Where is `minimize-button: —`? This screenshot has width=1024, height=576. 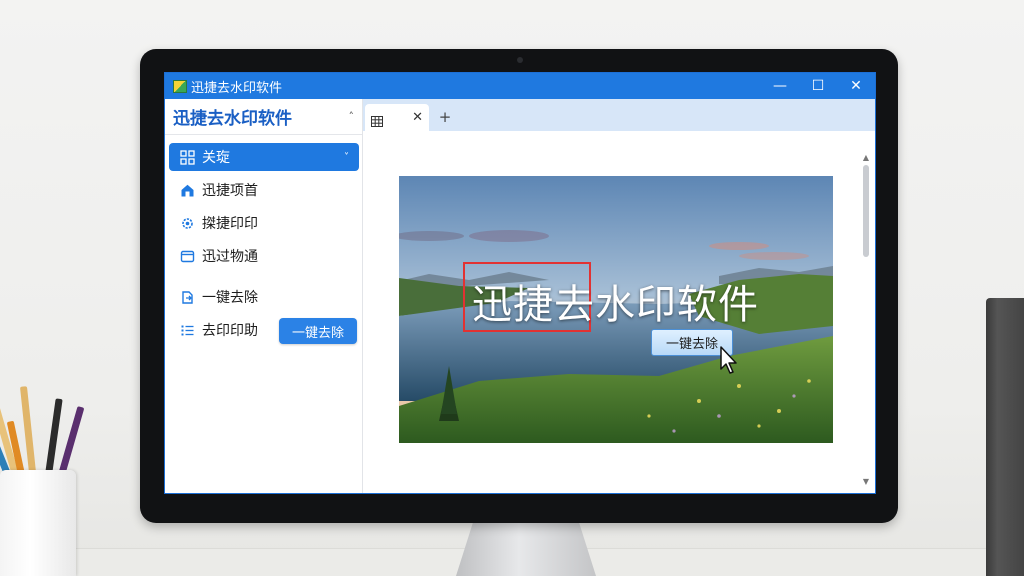
minimize-button: — is located at coordinates (780, 86).